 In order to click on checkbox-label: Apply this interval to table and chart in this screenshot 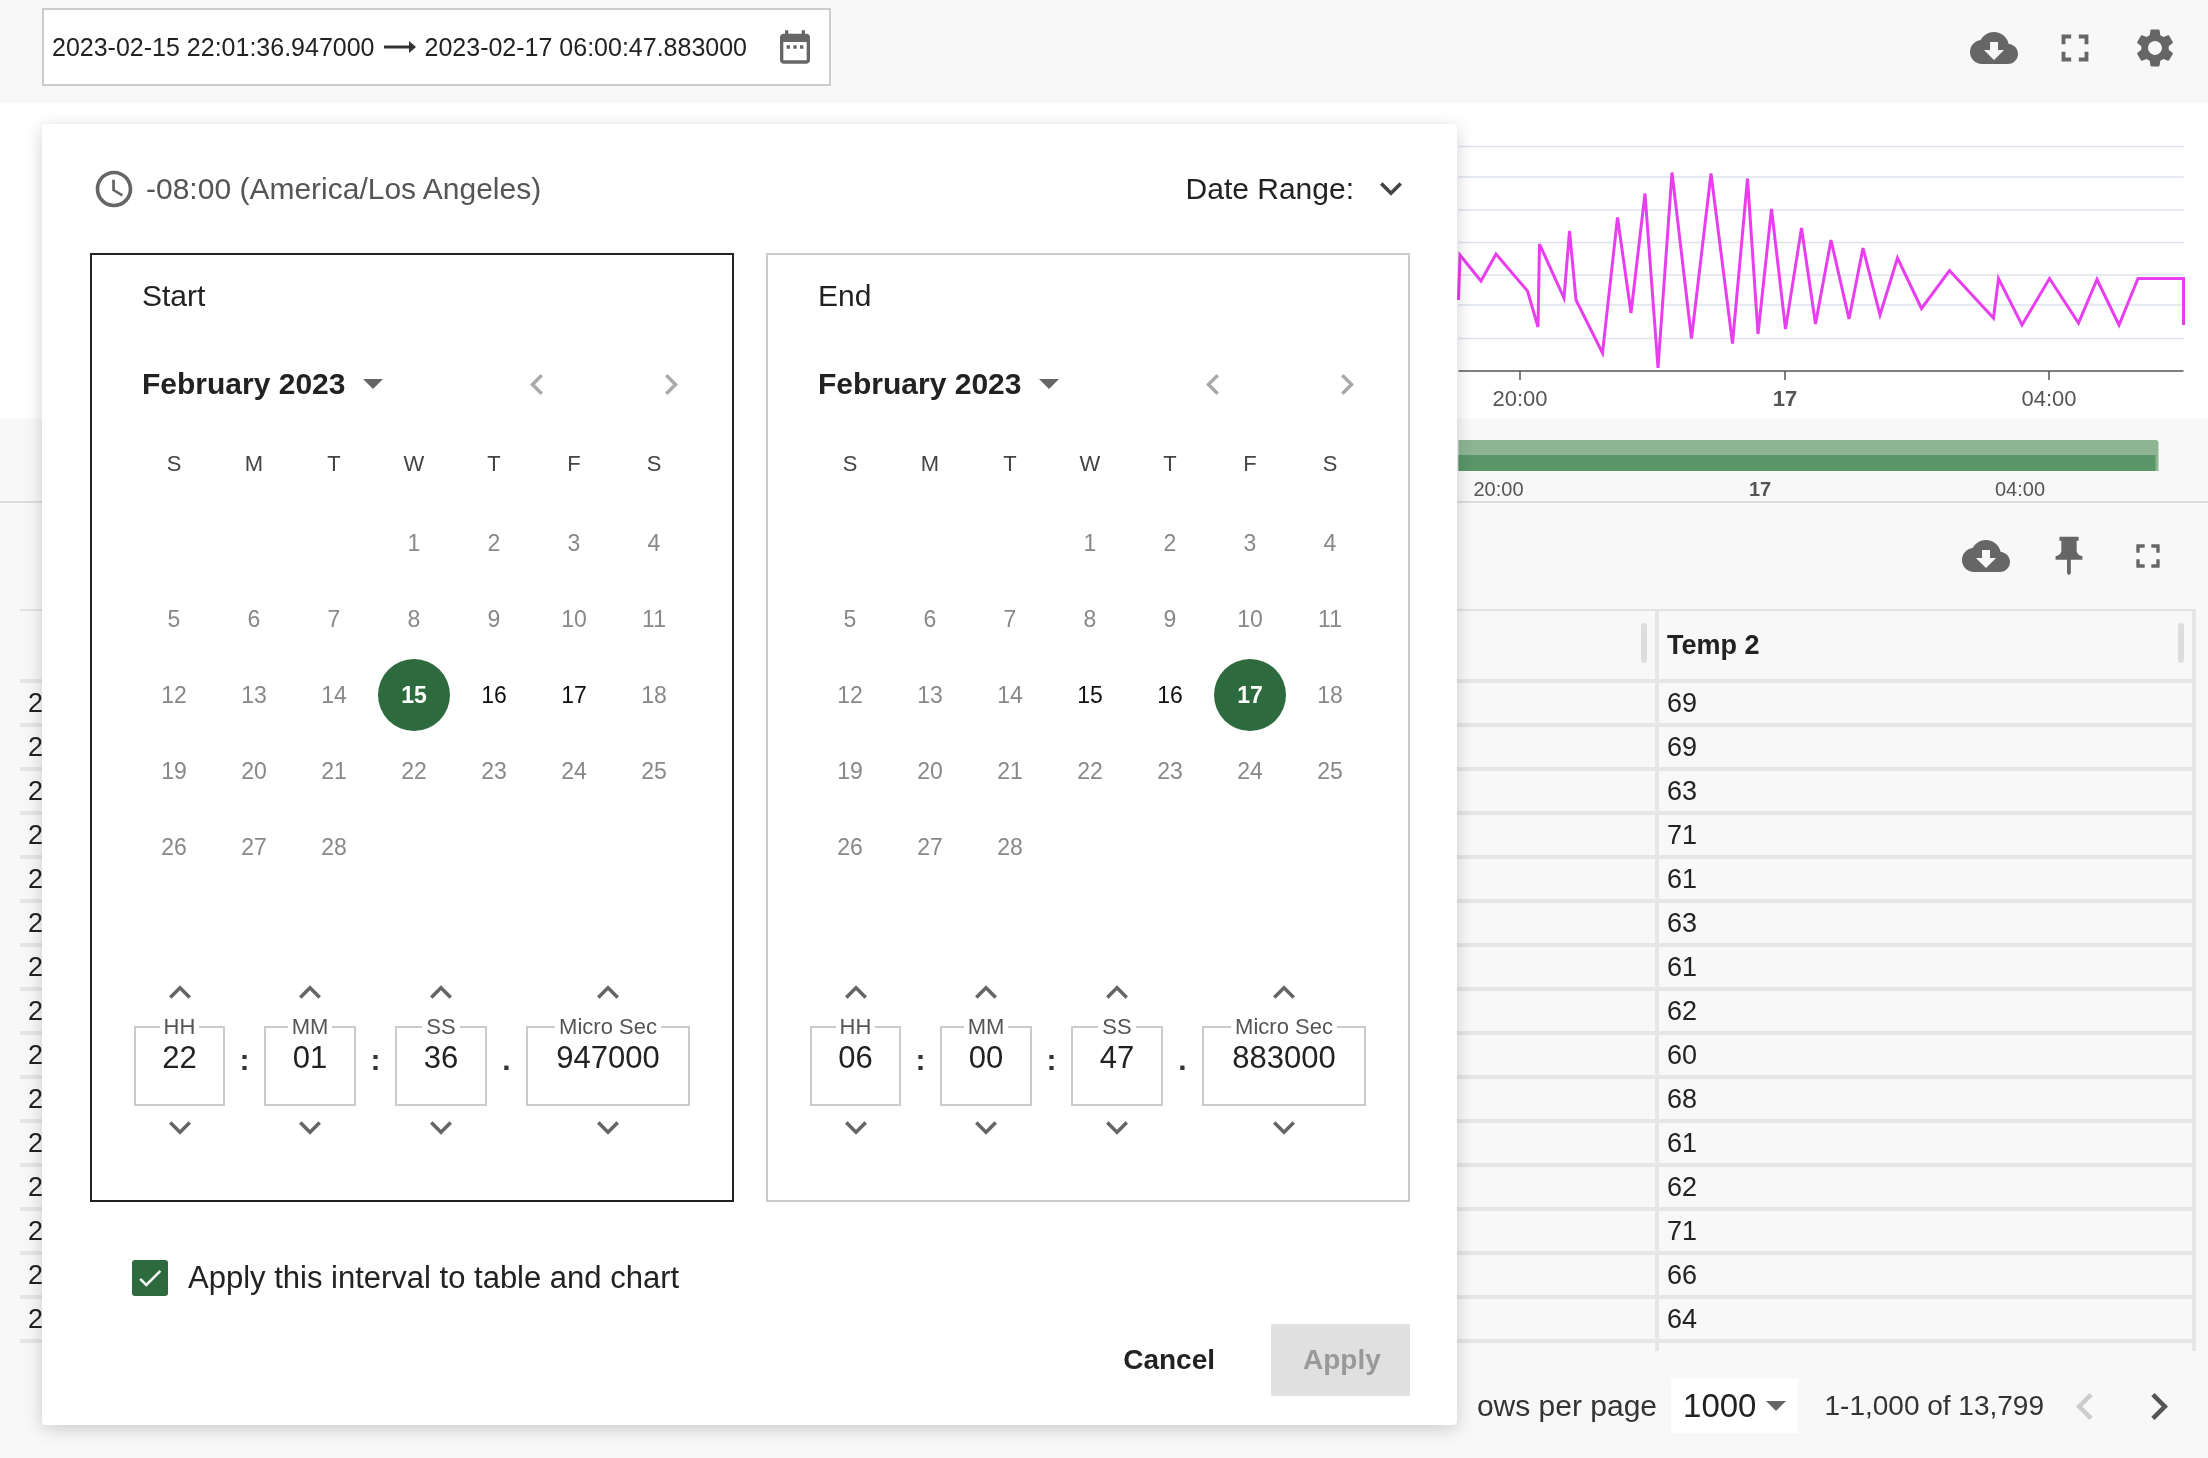, I will do `click(434, 1278)`.